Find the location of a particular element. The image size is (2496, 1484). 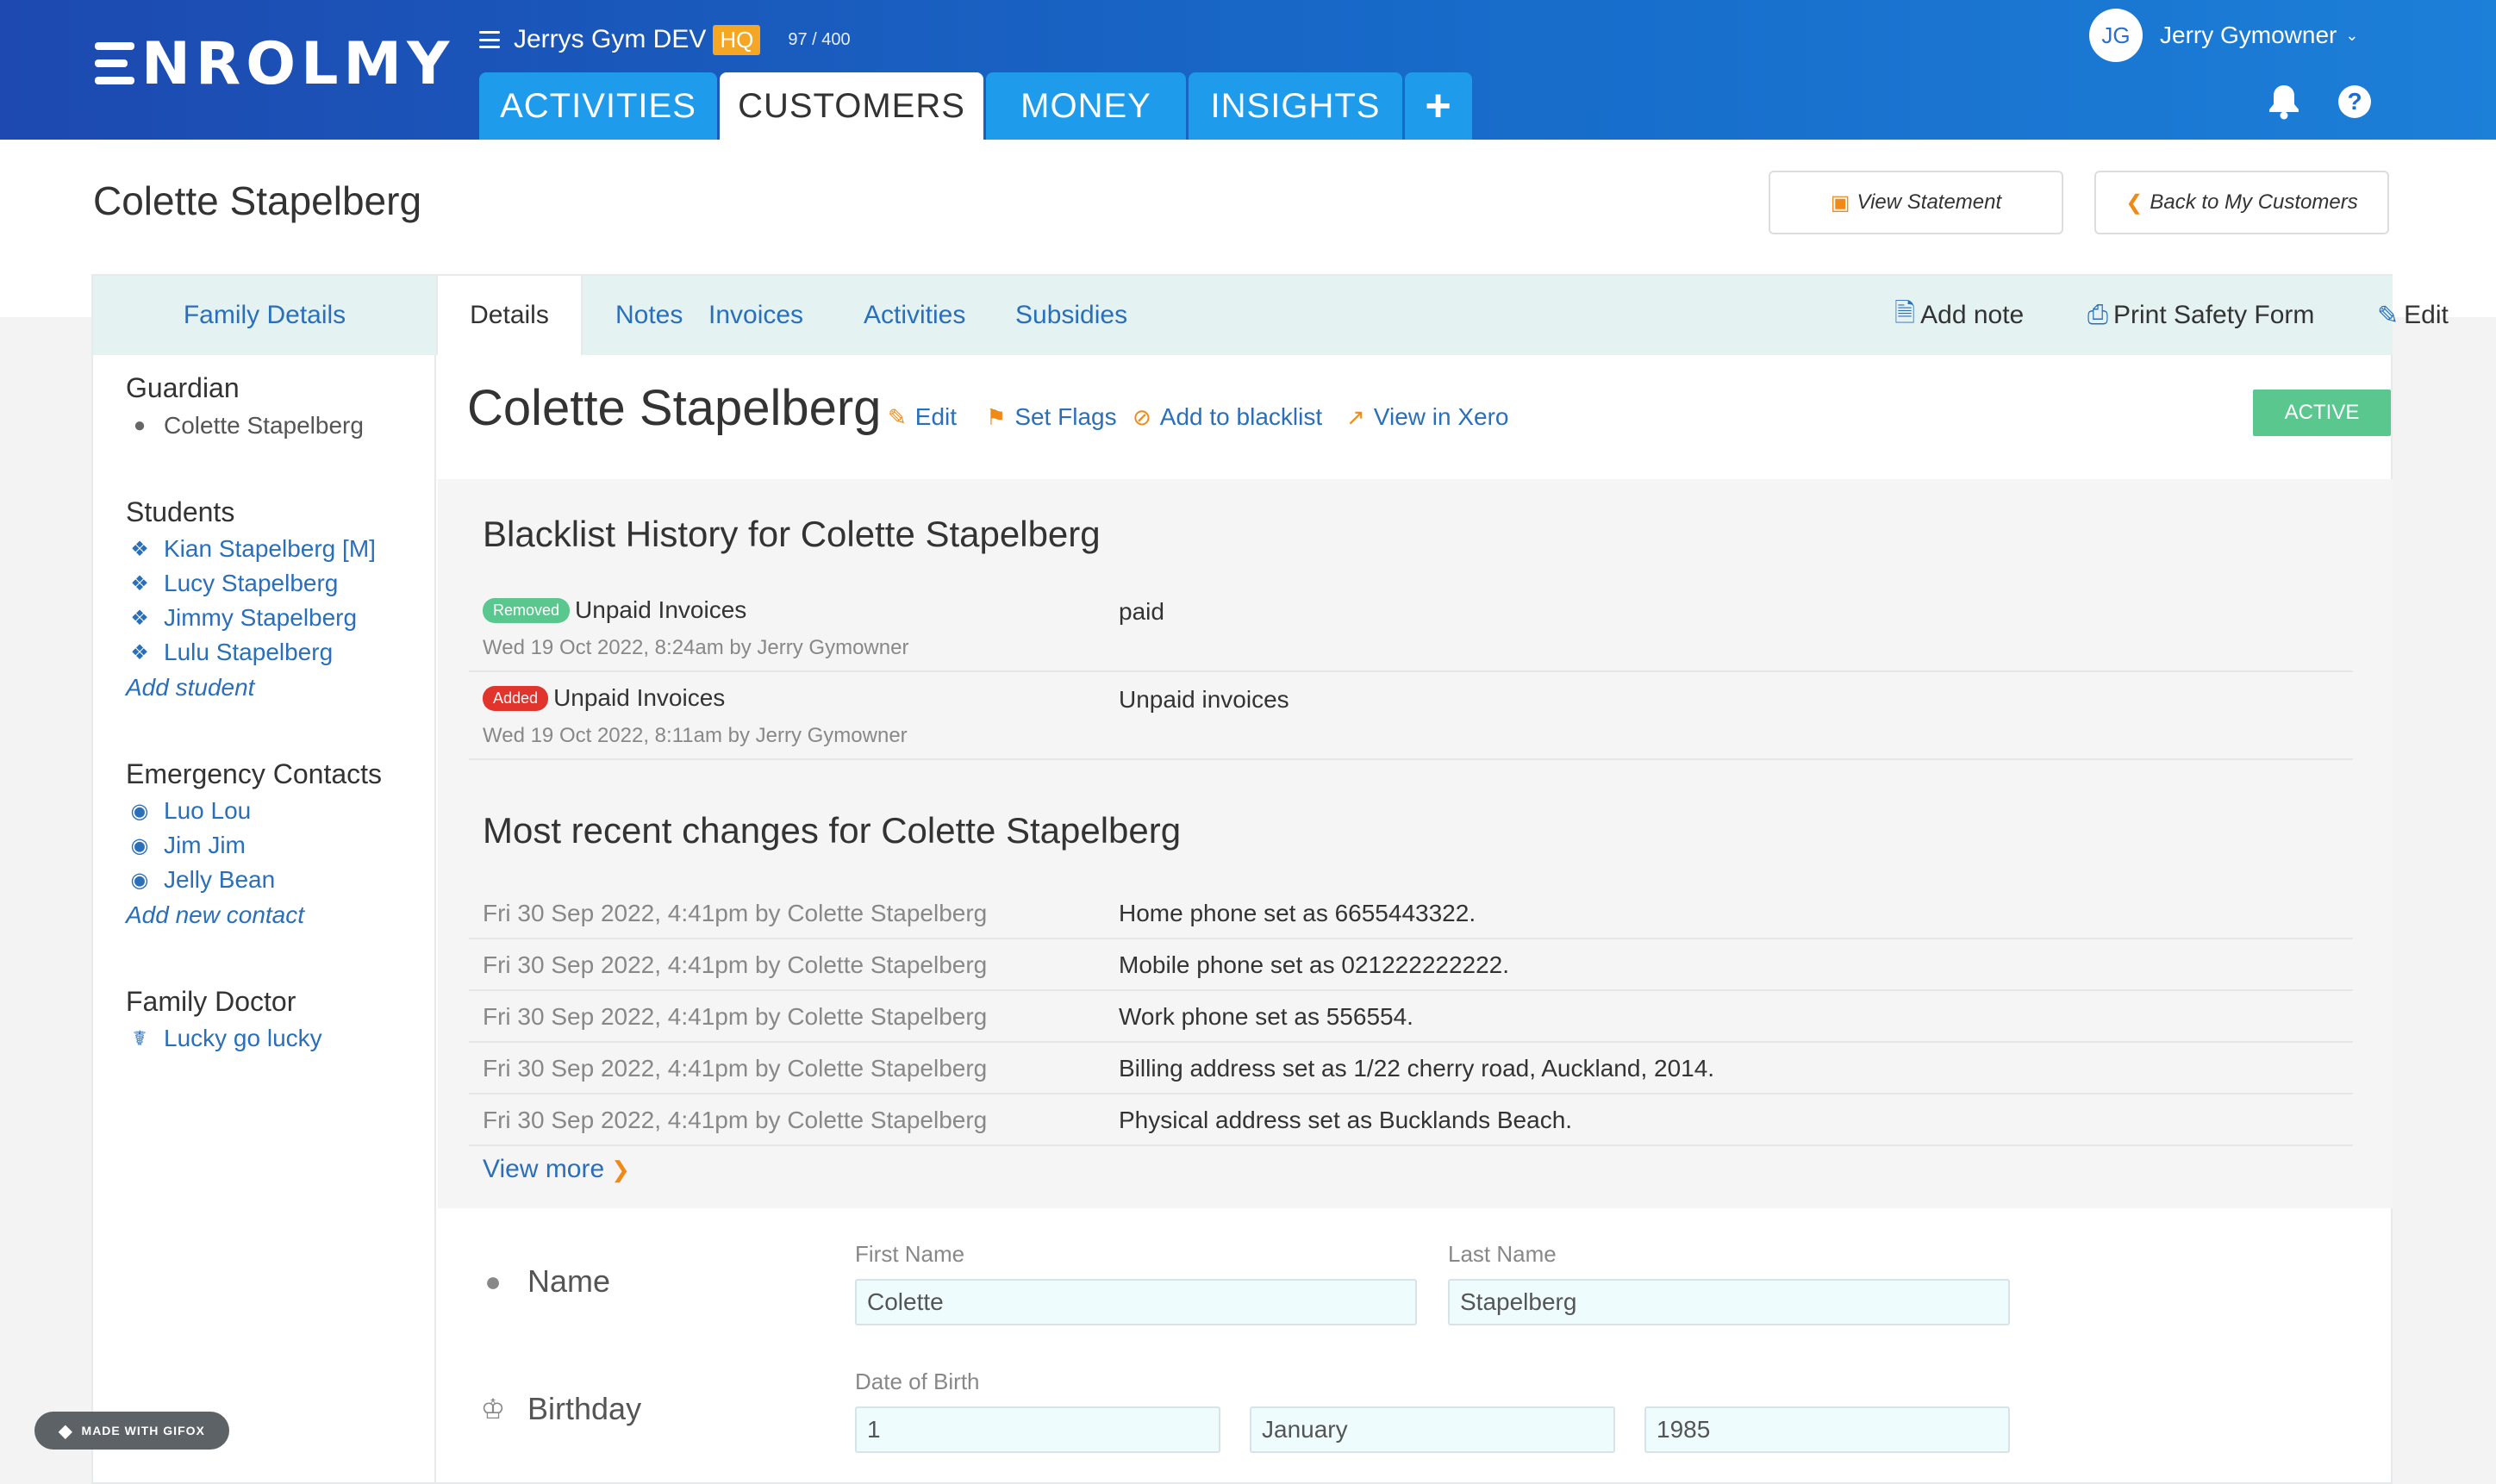

tab-notes: Notes is located at coordinates (649, 315).